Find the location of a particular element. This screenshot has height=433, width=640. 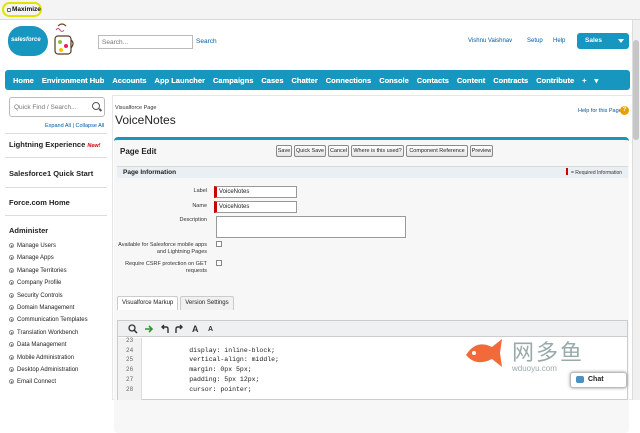

sidebar-item-company-profile: Company Profile is located at coordinates (35, 283).